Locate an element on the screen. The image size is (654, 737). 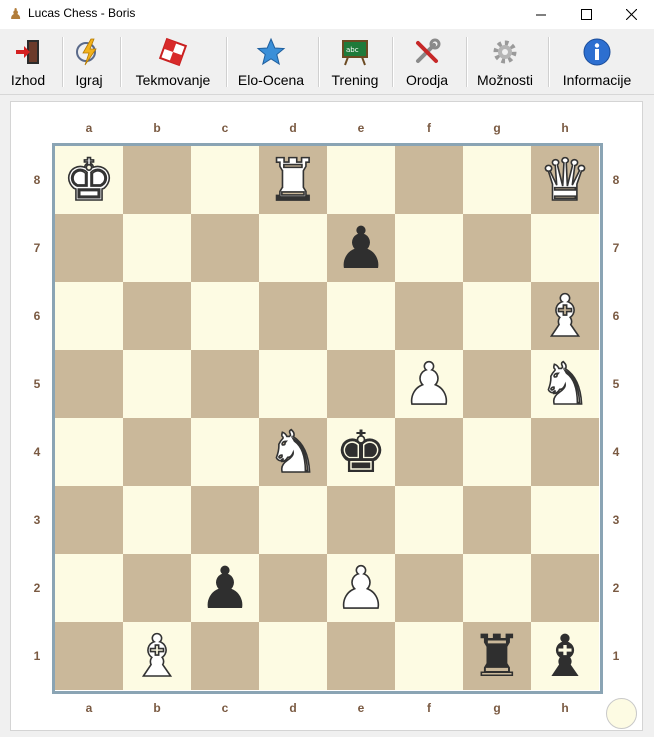
square-a1 is located at coordinates (89, 656).